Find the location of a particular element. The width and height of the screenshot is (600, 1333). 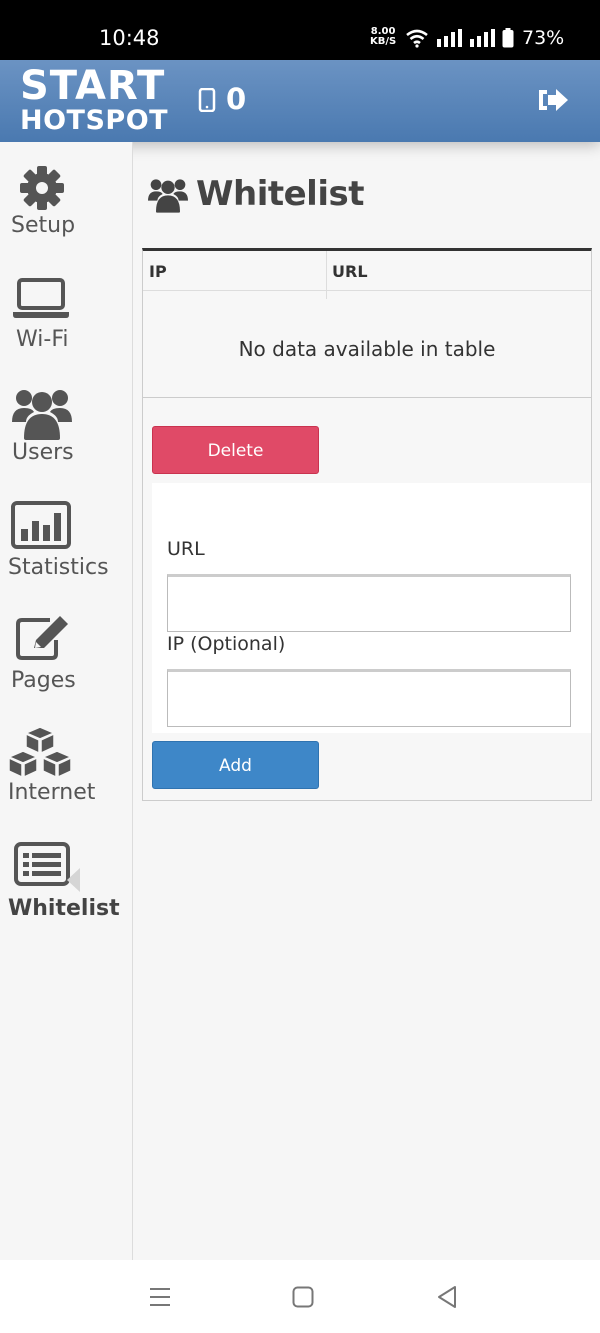

sidebar-item-statistics: Statistics is located at coordinates (66, 541).